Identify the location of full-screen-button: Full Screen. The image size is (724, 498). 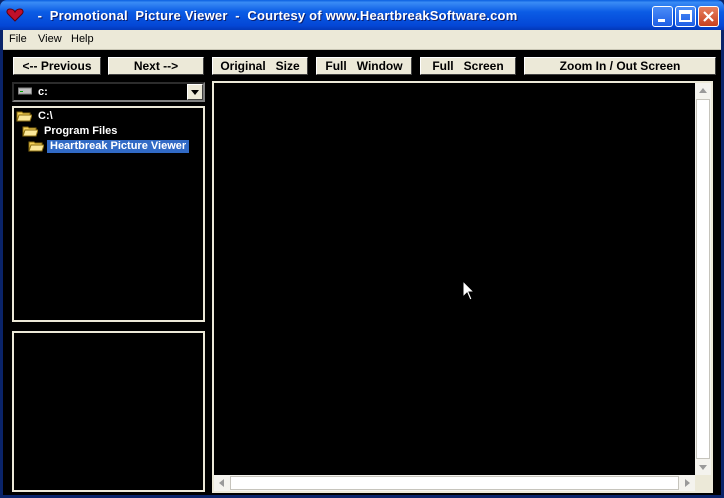
(468, 66).